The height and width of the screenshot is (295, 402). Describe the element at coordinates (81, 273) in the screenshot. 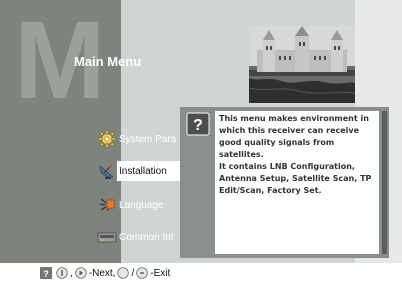

I see `right-arrow-button-icon` at that location.